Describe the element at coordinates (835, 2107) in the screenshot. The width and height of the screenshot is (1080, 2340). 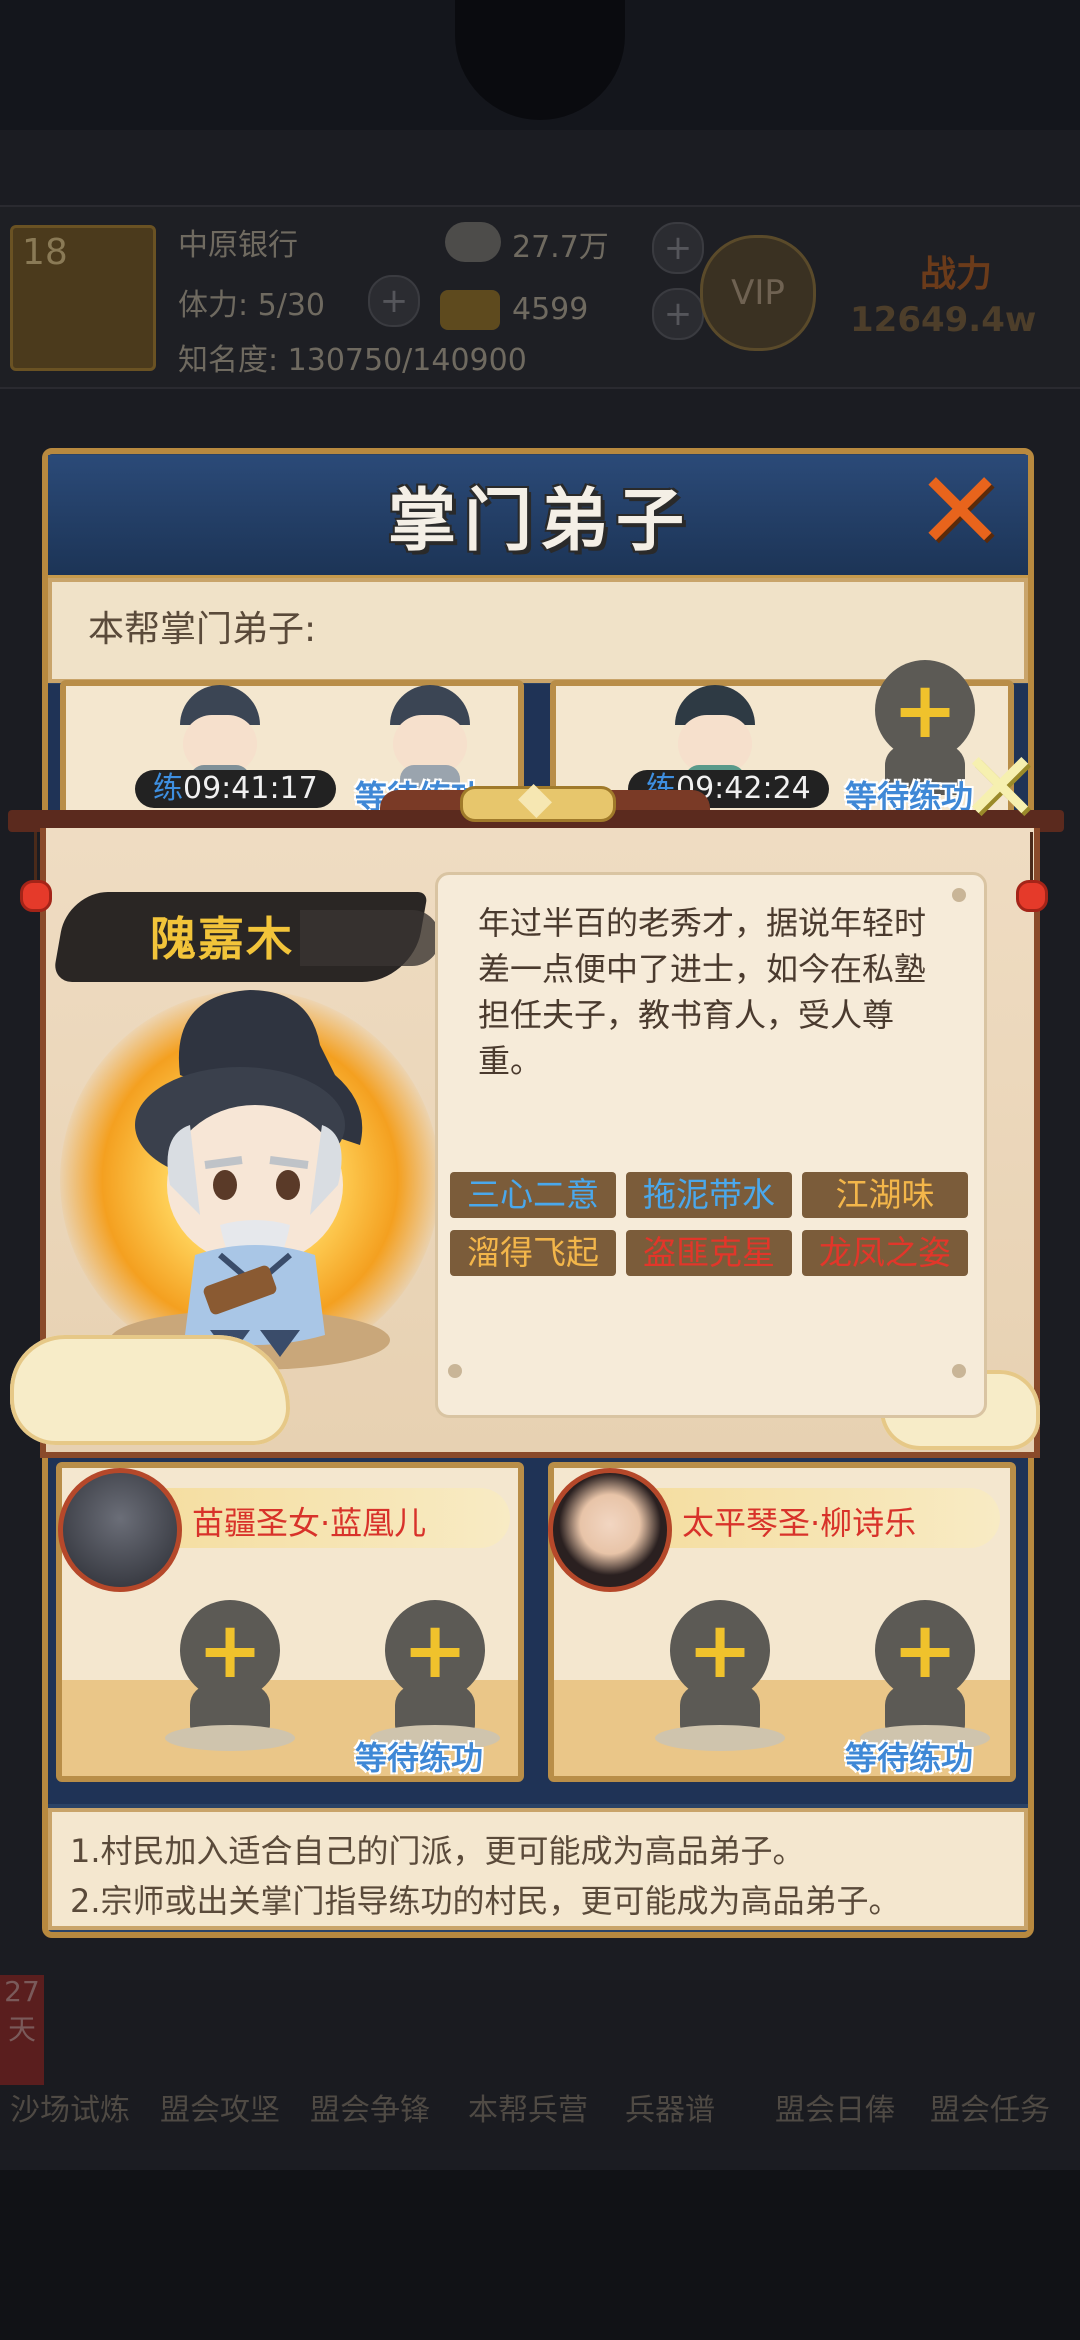
I see `nav-alliance-salary: 盟会日俸` at that location.